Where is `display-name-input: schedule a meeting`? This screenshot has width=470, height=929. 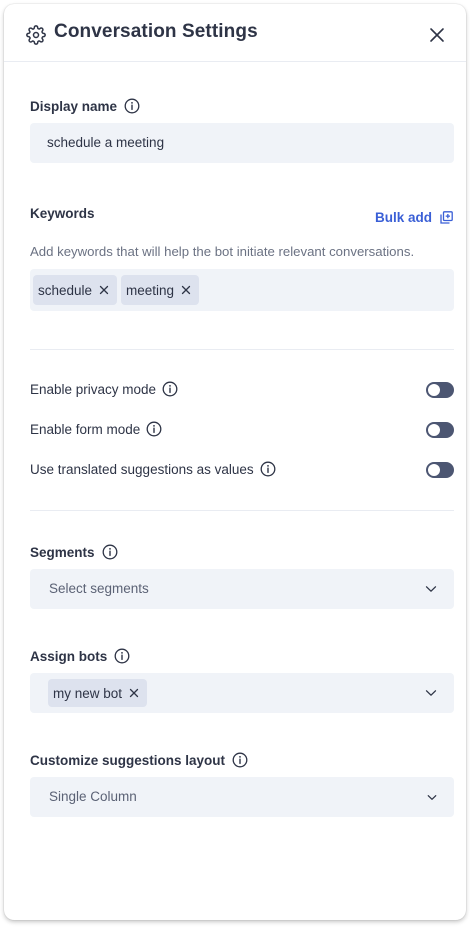
display-name-input: schedule a meeting is located at coordinates (242, 143).